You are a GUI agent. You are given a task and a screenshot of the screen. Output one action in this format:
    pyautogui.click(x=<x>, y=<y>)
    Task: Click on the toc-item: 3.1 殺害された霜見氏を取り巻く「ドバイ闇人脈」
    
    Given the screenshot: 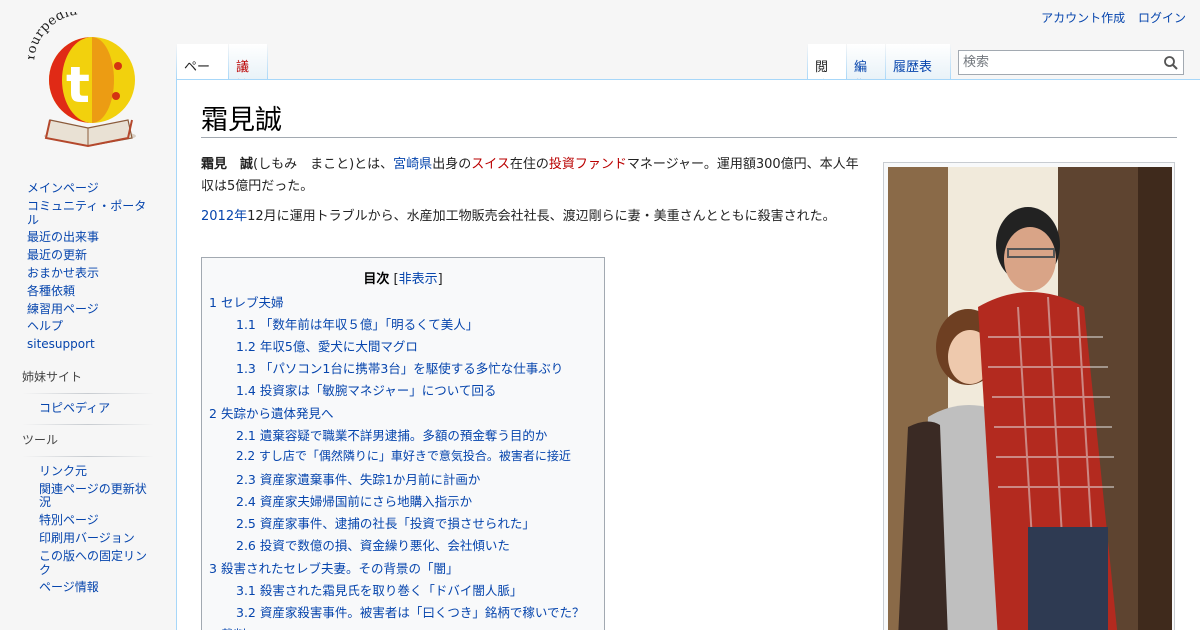 What is the action you would take?
    pyautogui.click(x=379, y=589)
    